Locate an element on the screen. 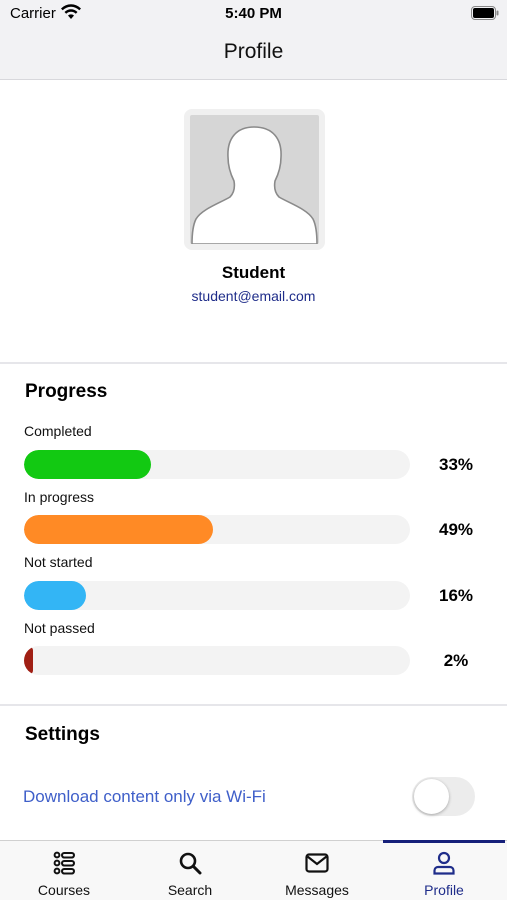 Image resolution: width=507 pixels, height=900 pixels. progress-percent-in-progress: 49% is located at coordinates (456, 529).